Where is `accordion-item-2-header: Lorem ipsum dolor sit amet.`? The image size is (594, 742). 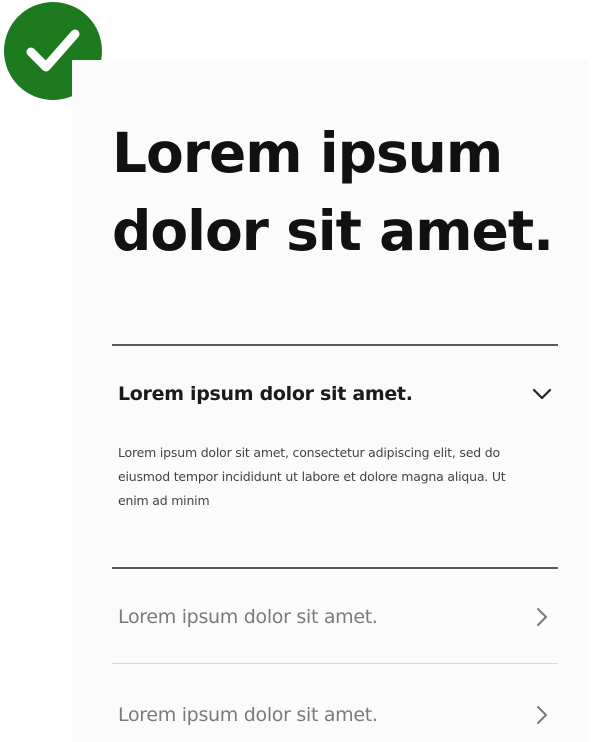
accordion-item-2-header: Lorem ipsum dolor sit amet. is located at coordinates (338, 617).